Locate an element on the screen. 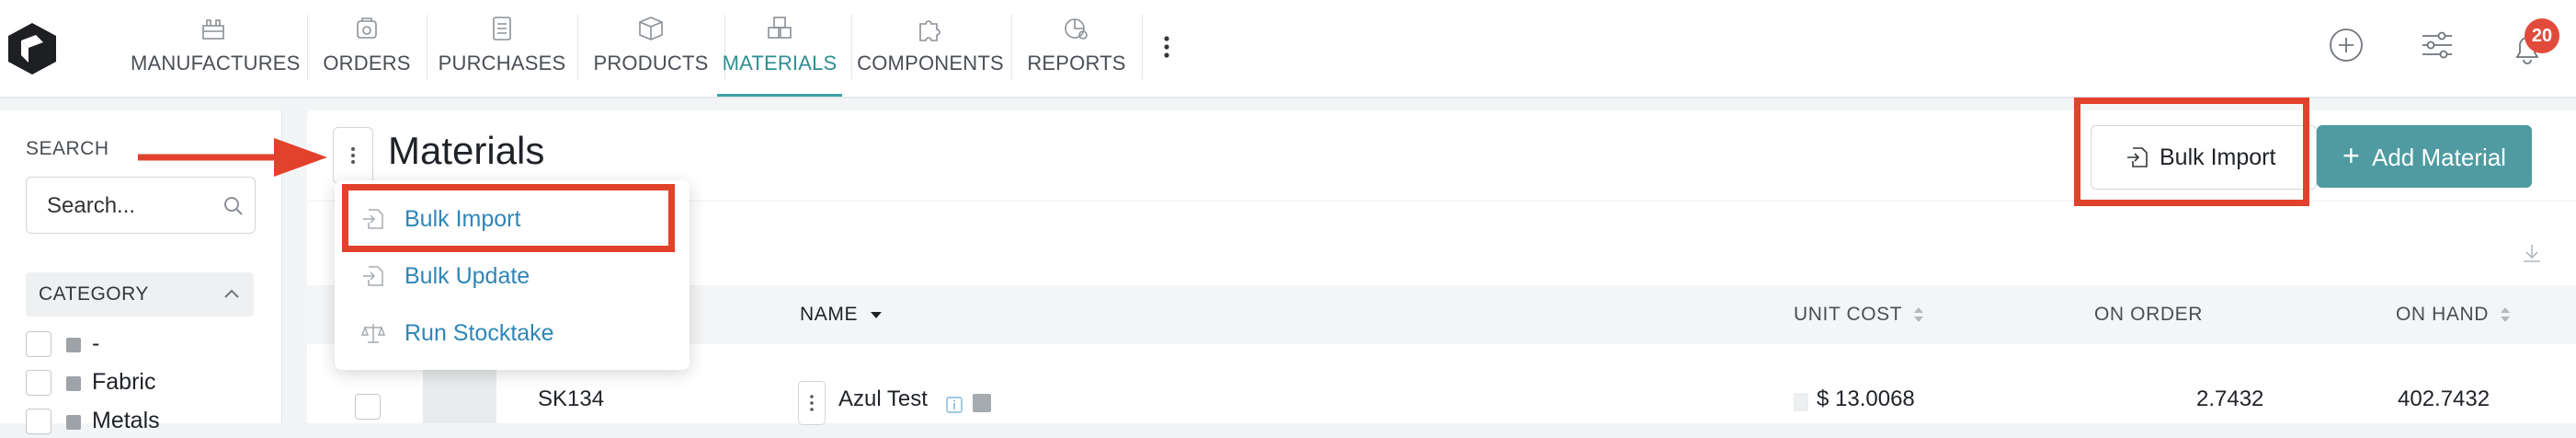 The width and height of the screenshot is (2576, 438). factory-icon is located at coordinates (213, 29).